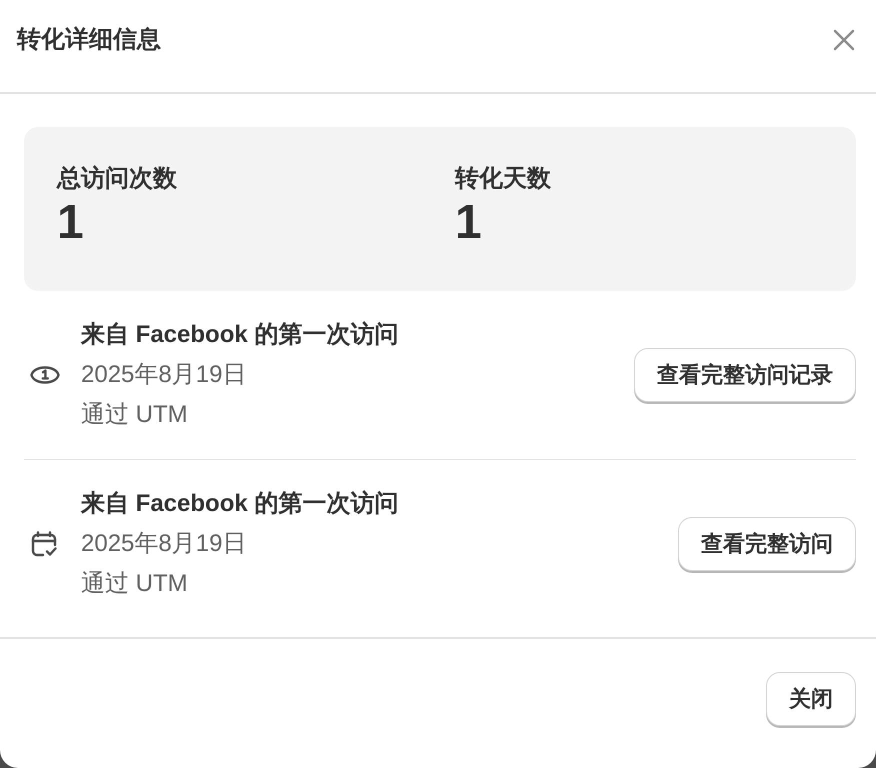 The height and width of the screenshot is (768, 876). I want to click on stat-label: 转化天数, so click(503, 179).